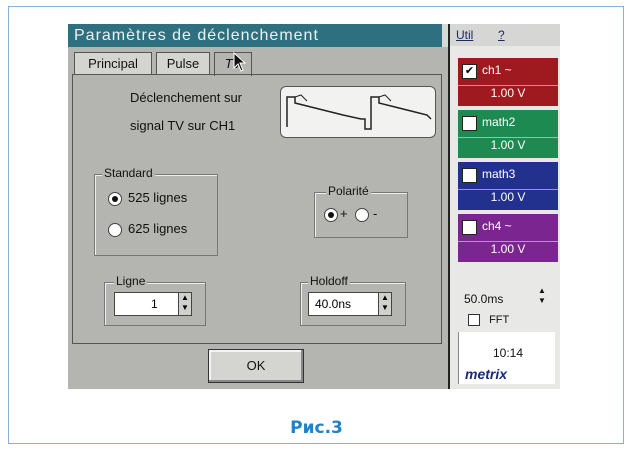 The height and width of the screenshot is (453, 633). What do you see at coordinates (115, 230) in the screenshot?
I see `radio-625-lines` at bounding box center [115, 230].